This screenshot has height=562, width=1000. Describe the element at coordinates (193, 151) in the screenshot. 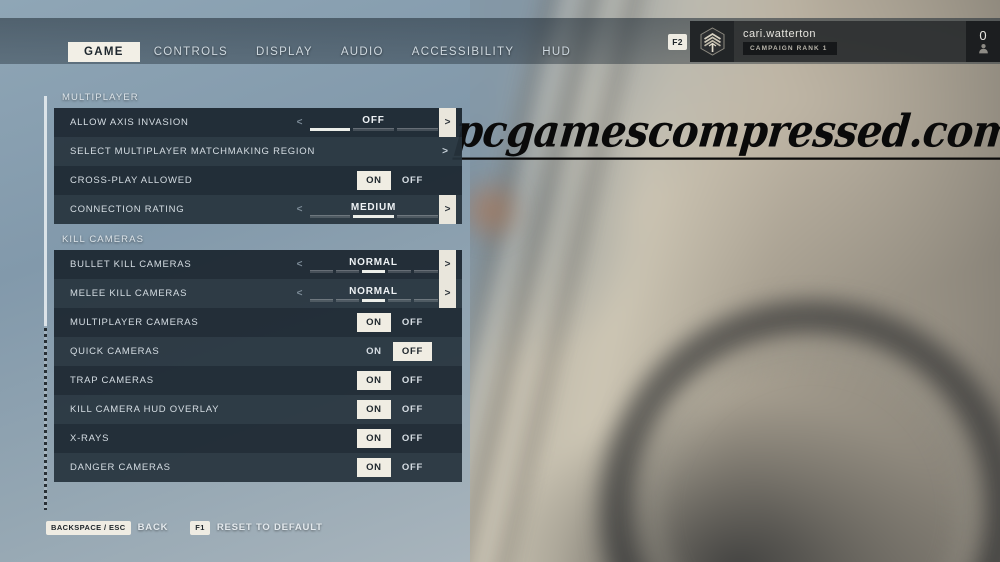

I see `setting-label: SELECT MULTIPLAYER MATCHMAKING REGION` at that location.